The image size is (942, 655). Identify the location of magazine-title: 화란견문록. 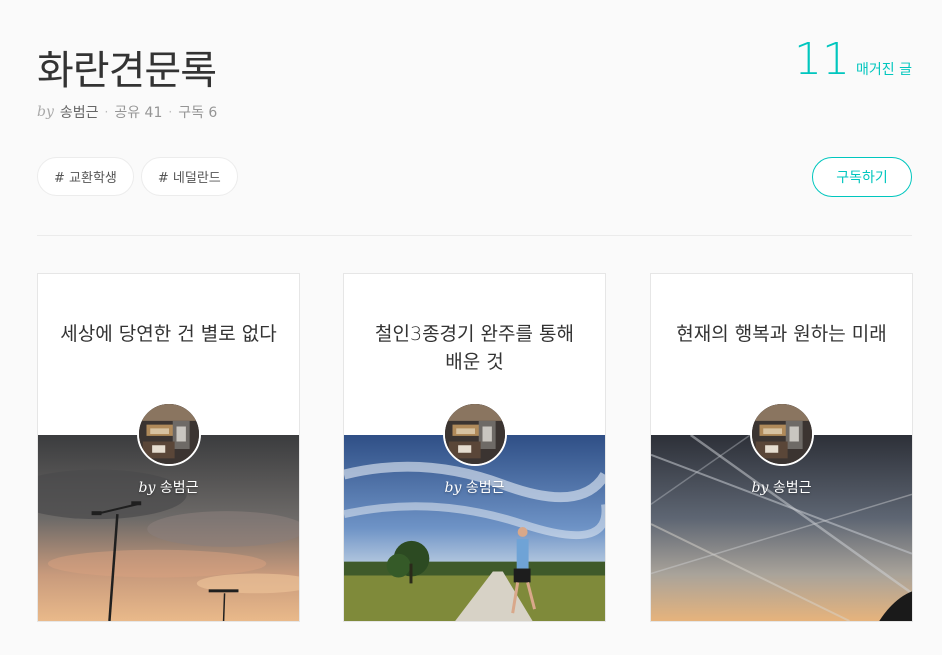
(127, 71).